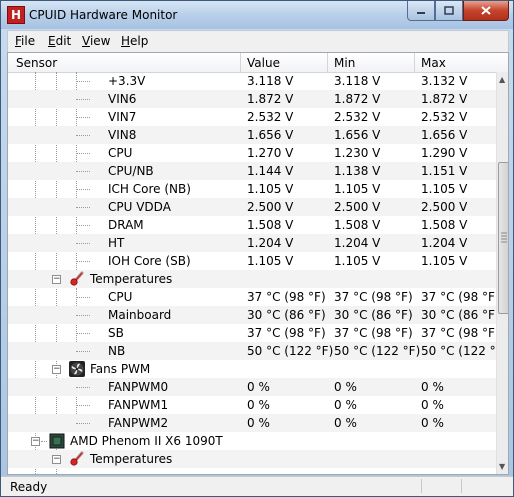 This screenshot has width=514, height=497. Describe the element at coordinates (134, 41) in the screenshot. I see `menu-help: Help` at that location.